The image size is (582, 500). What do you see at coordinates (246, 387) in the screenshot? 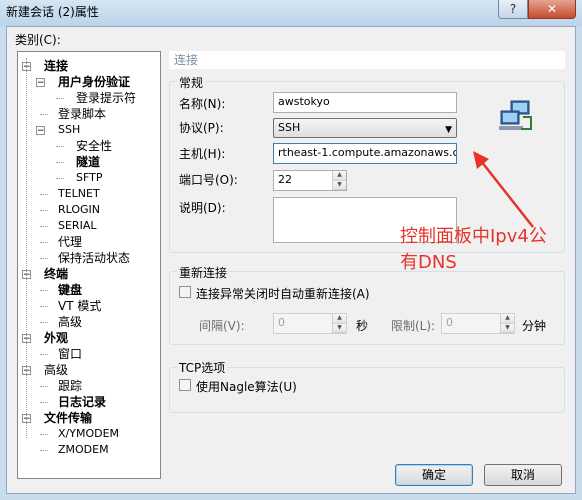
I see `nagle-label: 使用Nagle算法(U)` at bounding box center [246, 387].